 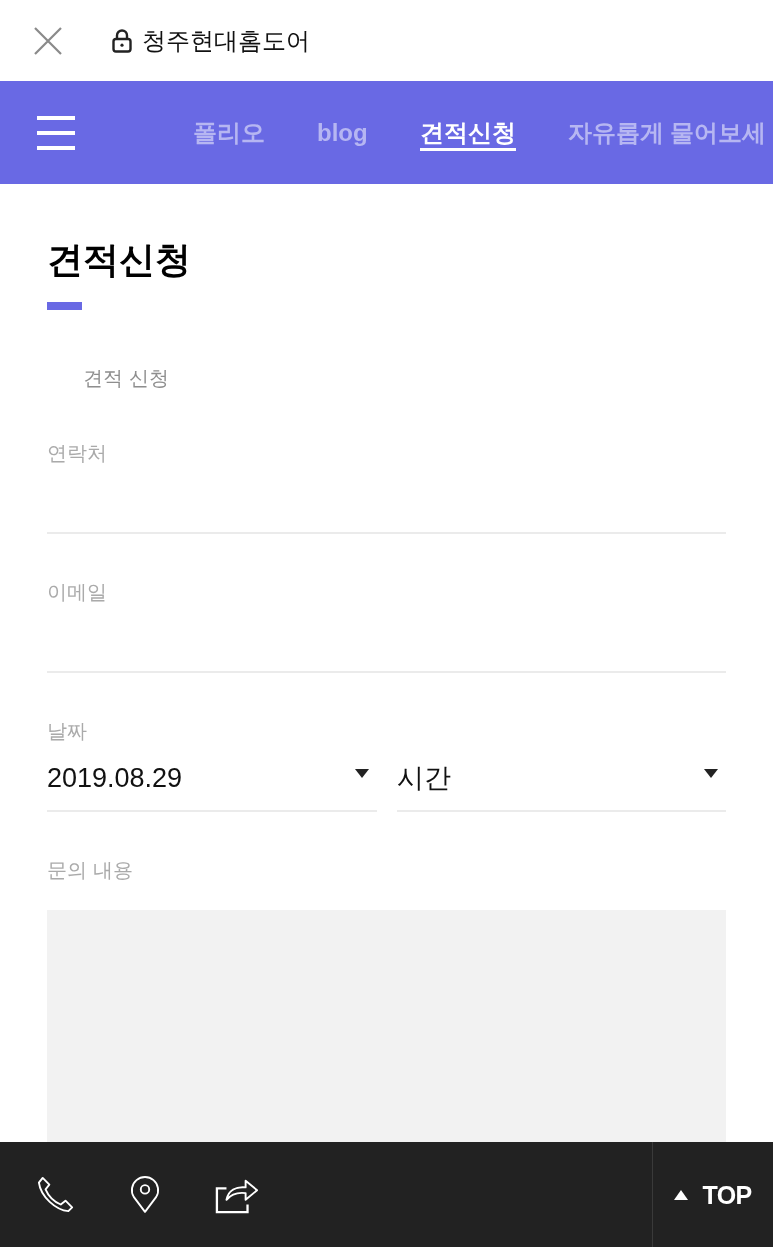 What do you see at coordinates (342, 132) in the screenshot?
I see `nav-link: blog` at bounding box center [342, 132].